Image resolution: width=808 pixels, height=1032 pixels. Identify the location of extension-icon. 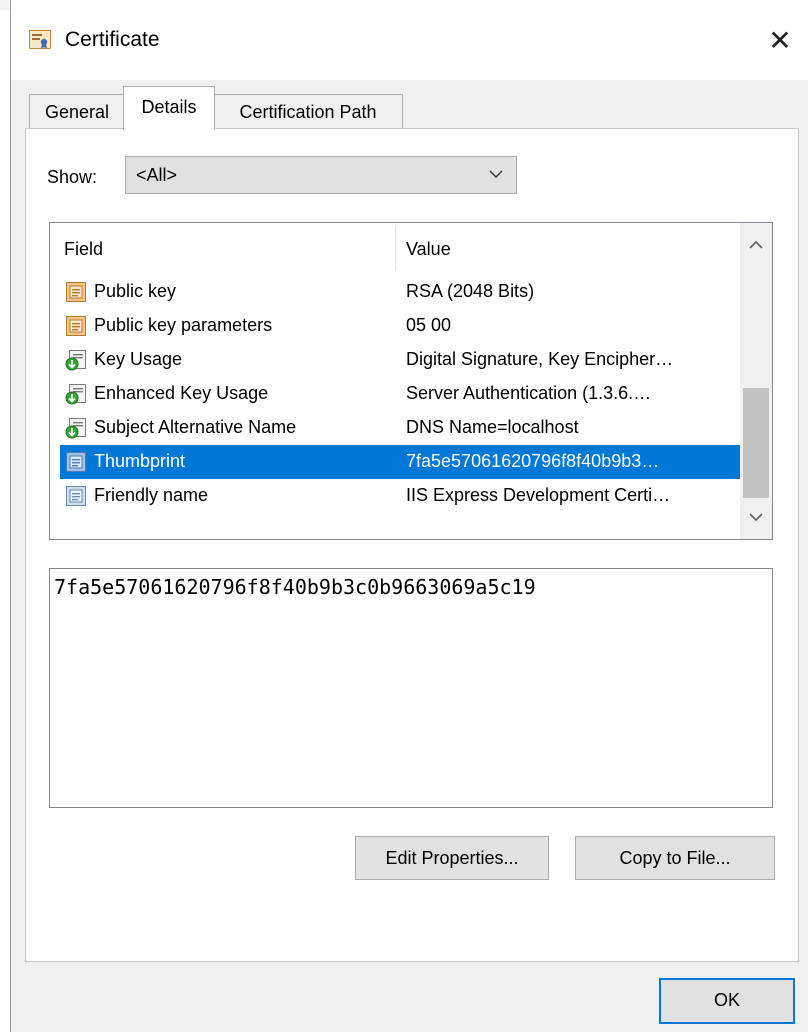
(75, 428).